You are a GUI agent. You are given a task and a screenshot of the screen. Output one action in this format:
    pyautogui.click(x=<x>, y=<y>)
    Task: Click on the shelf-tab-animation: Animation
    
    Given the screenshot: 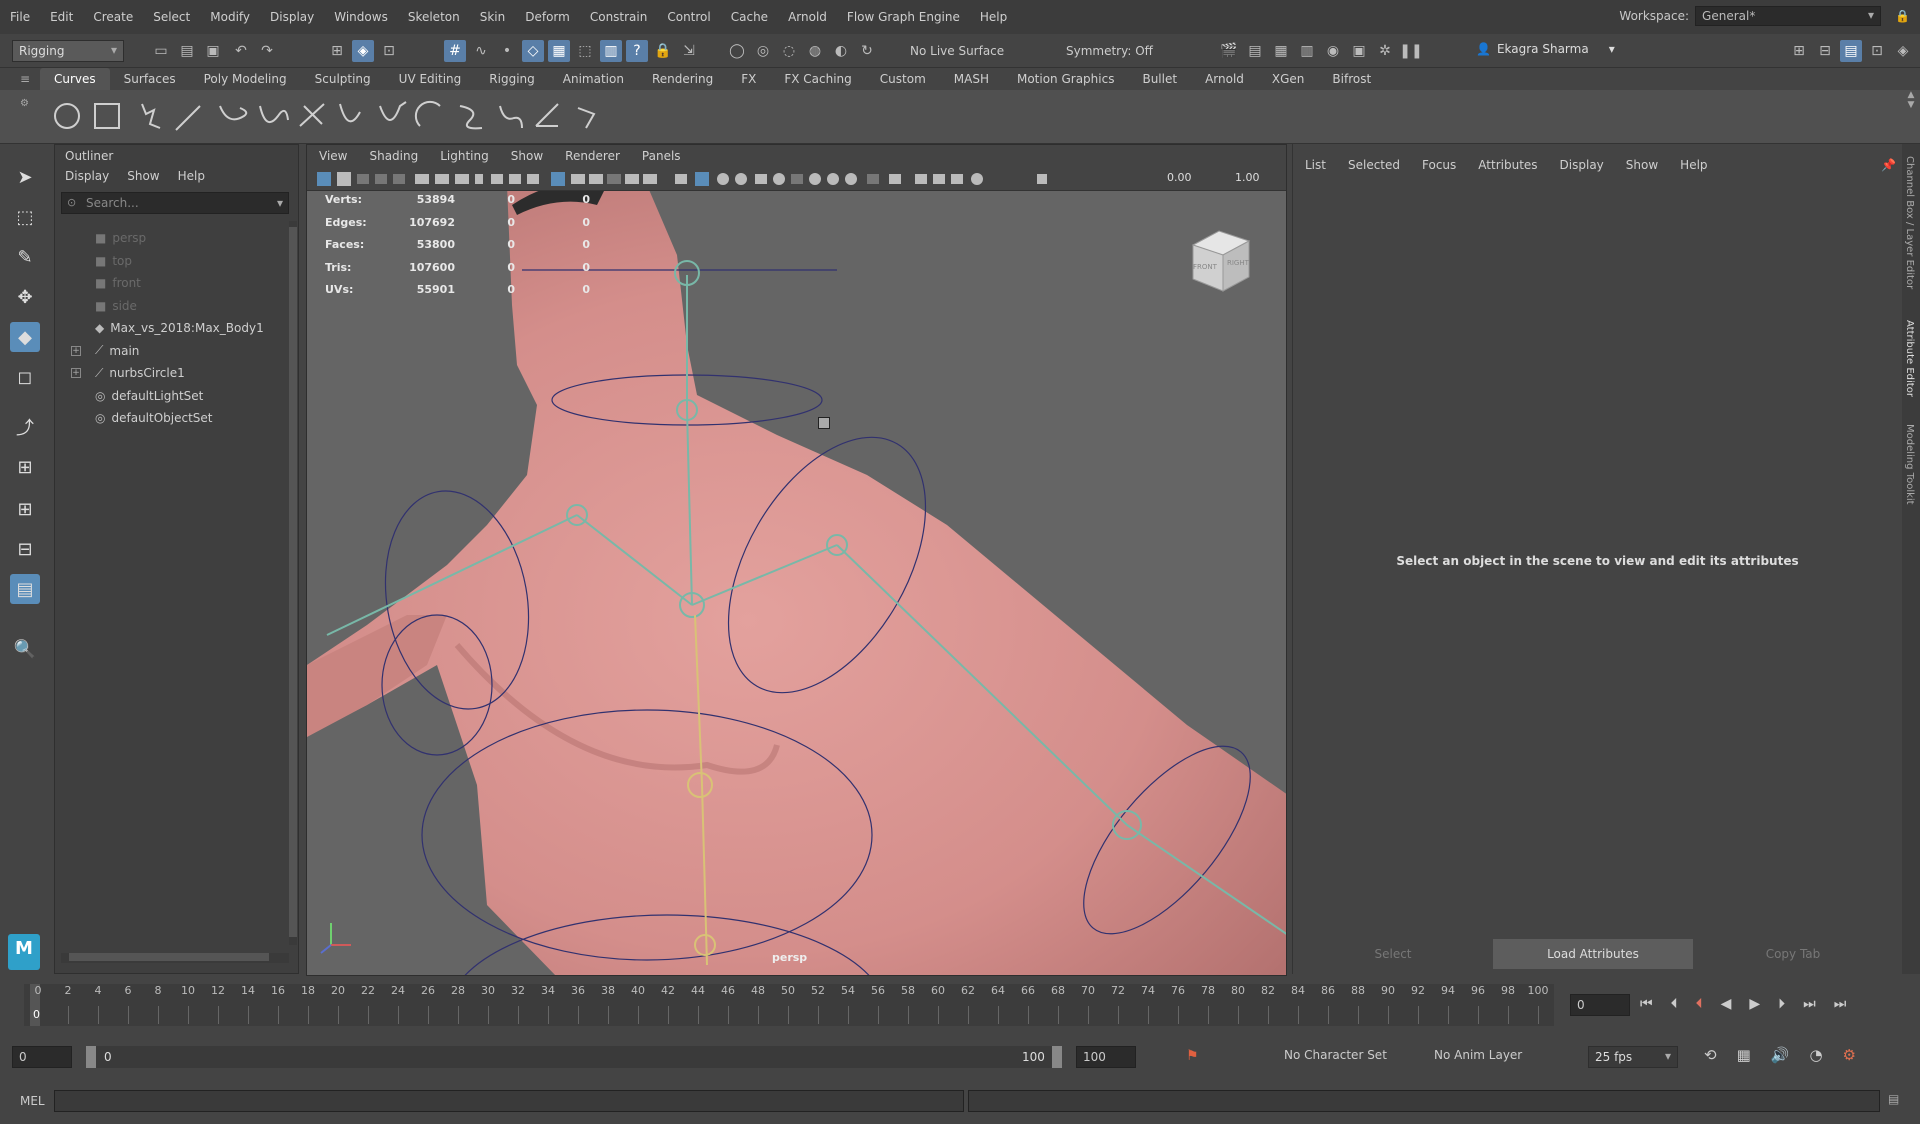 What is the action you would take?
    pyautogui.click(x=593, y=79)
    